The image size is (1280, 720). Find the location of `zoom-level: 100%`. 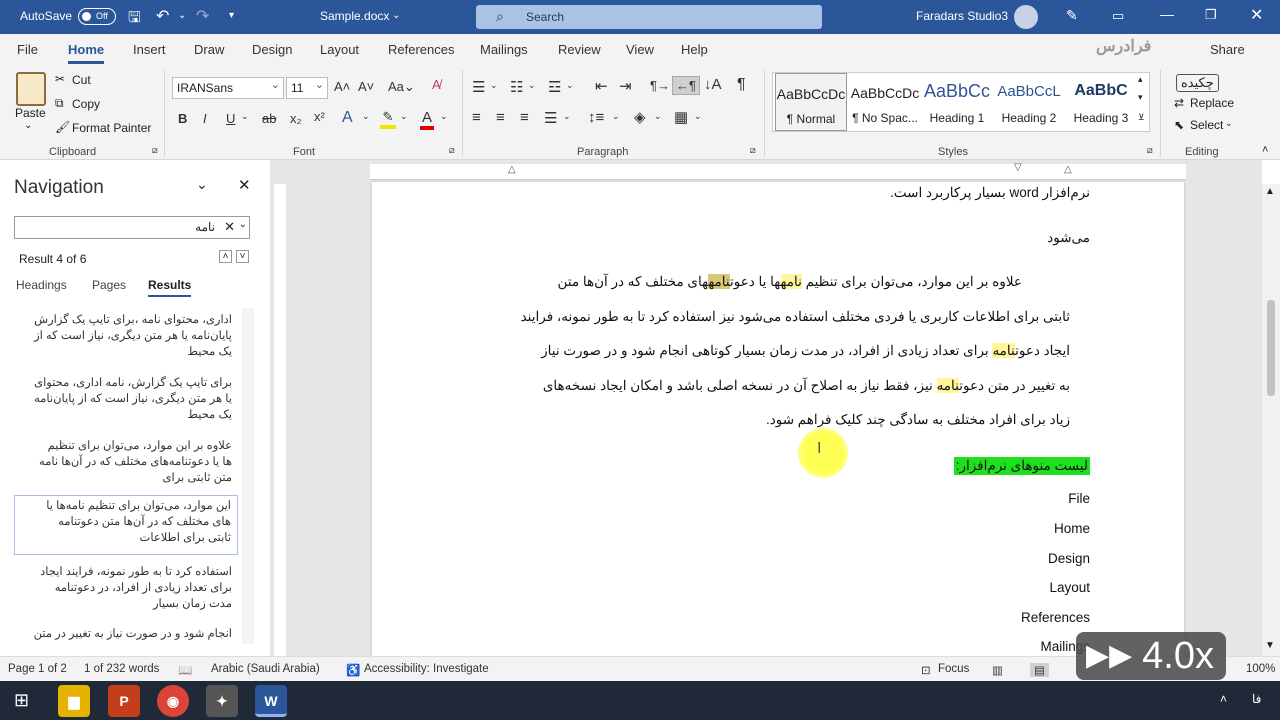

zoom-level: 100% is located at coordinates (1260, 669).